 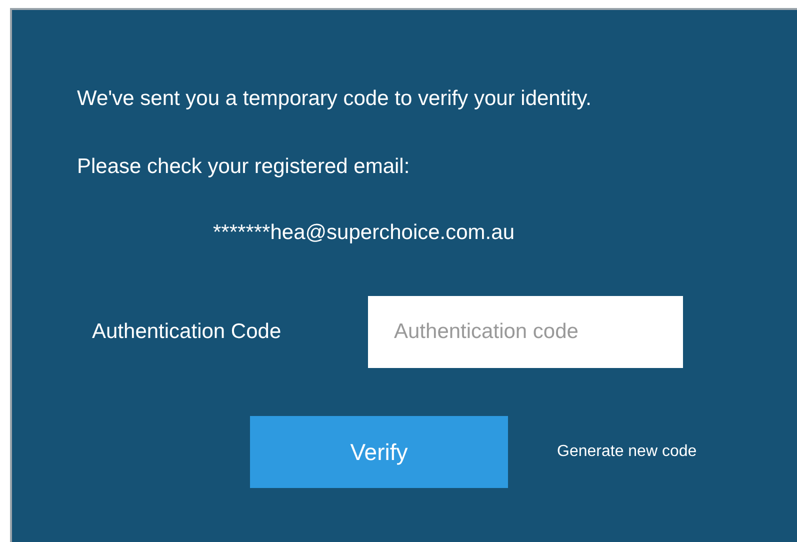 I want to click on field-label: Authentication Code, so click(x=187, y=332).